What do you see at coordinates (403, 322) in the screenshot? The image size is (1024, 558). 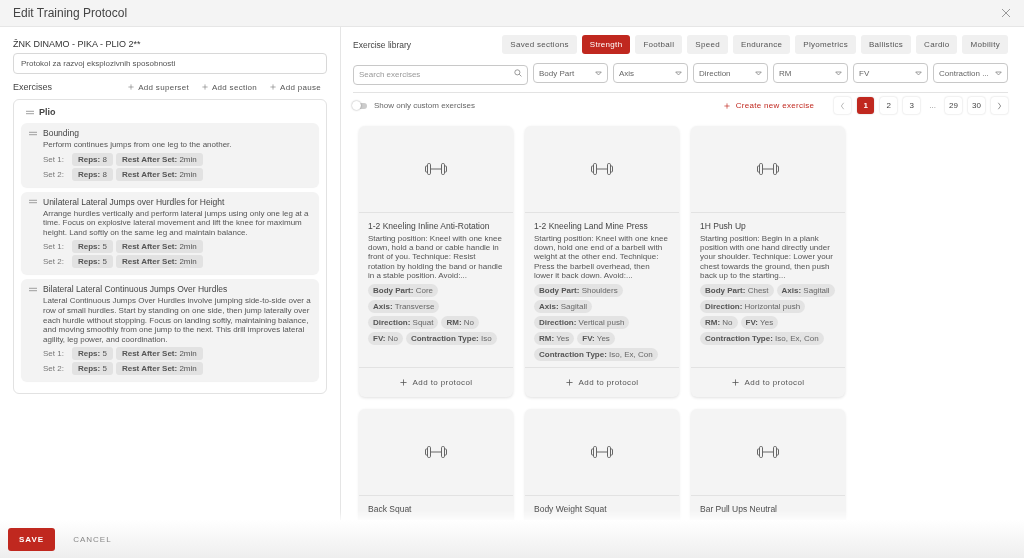 I see `attribute-tag: Direction: Squat` at bounding box center [403, 322].